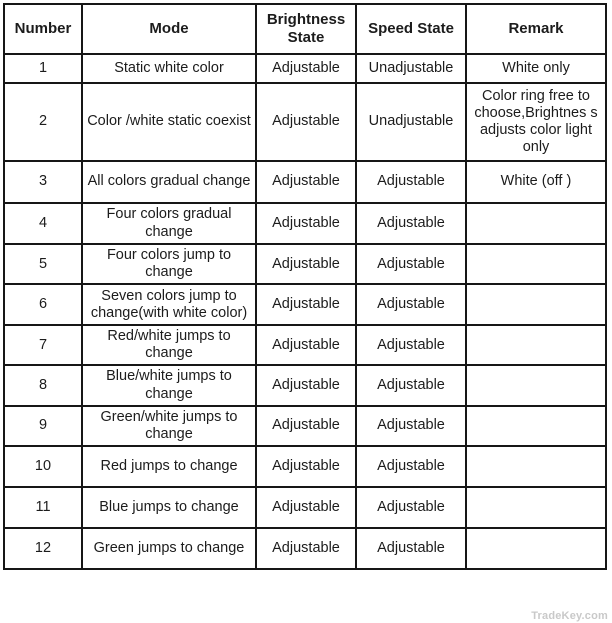 Image resolution: width=612 pixels, height=623 pixels. I want to click on tradekey-watermark: TradeKey.com, so click(569, 616).